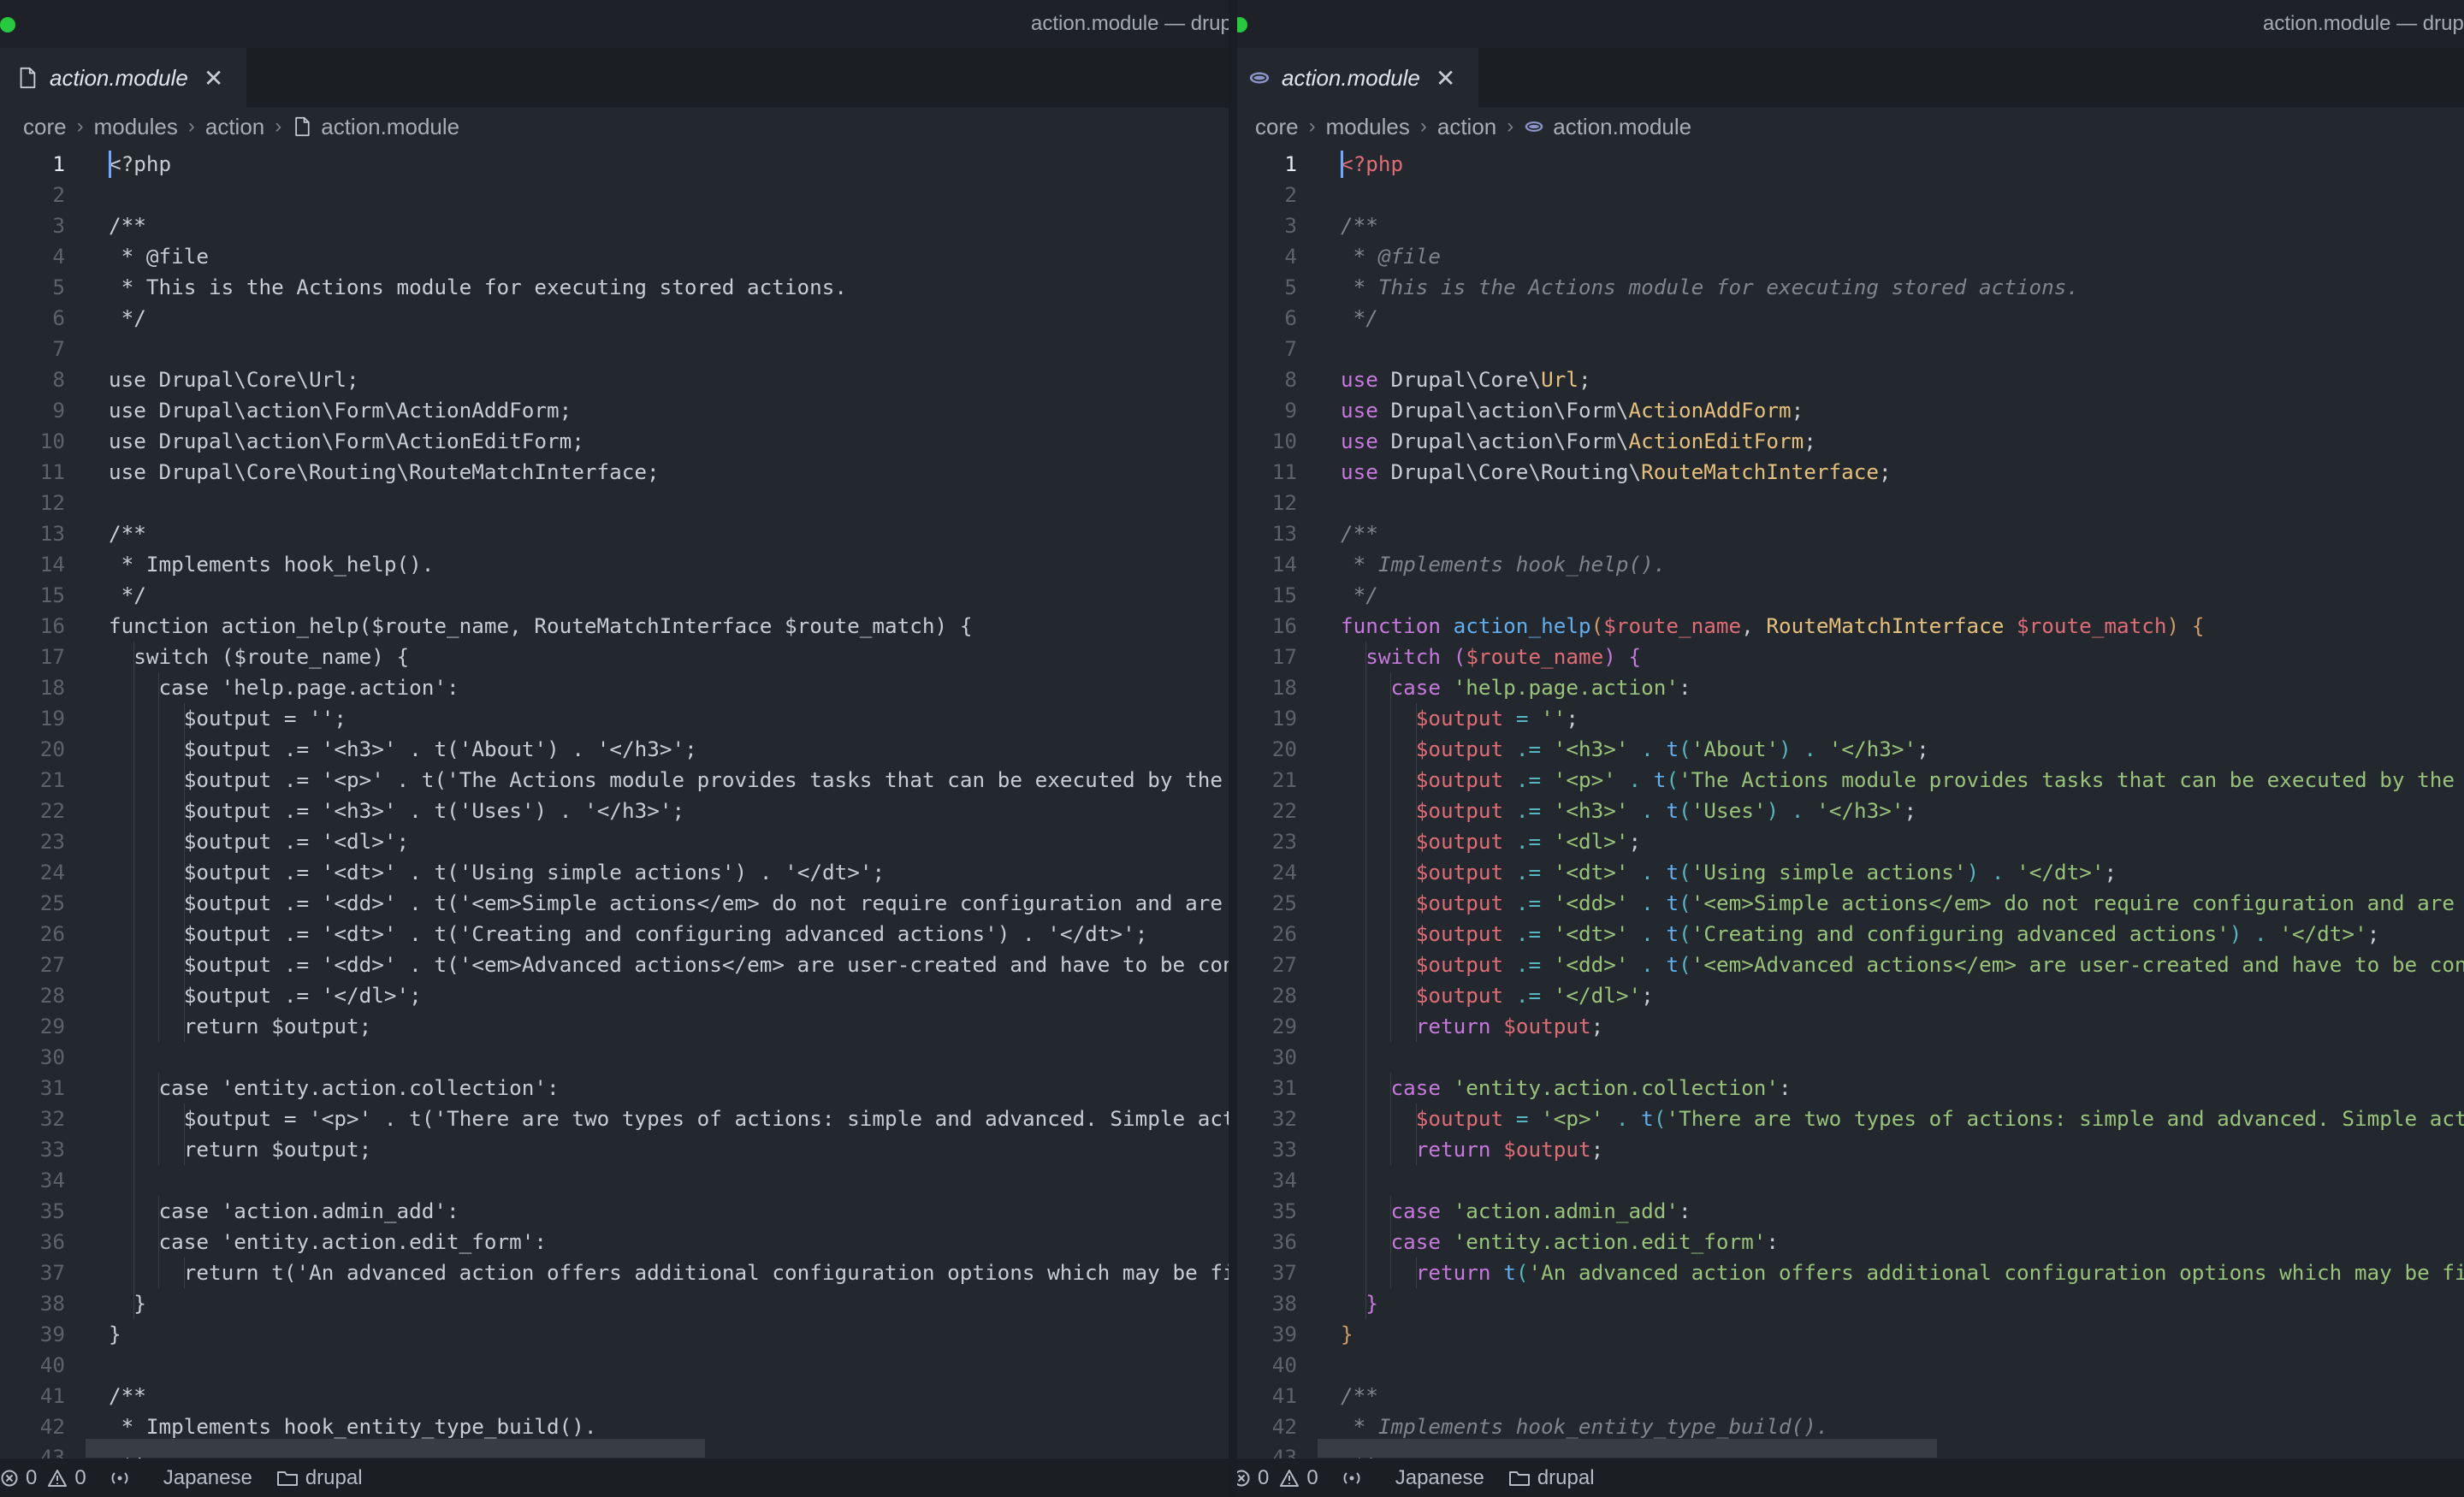 This screenshot has width=2464, height=1497. Describe the element at coordinates (616, 533) in the screenshot. I see `code-line: 13 /**` at that location.